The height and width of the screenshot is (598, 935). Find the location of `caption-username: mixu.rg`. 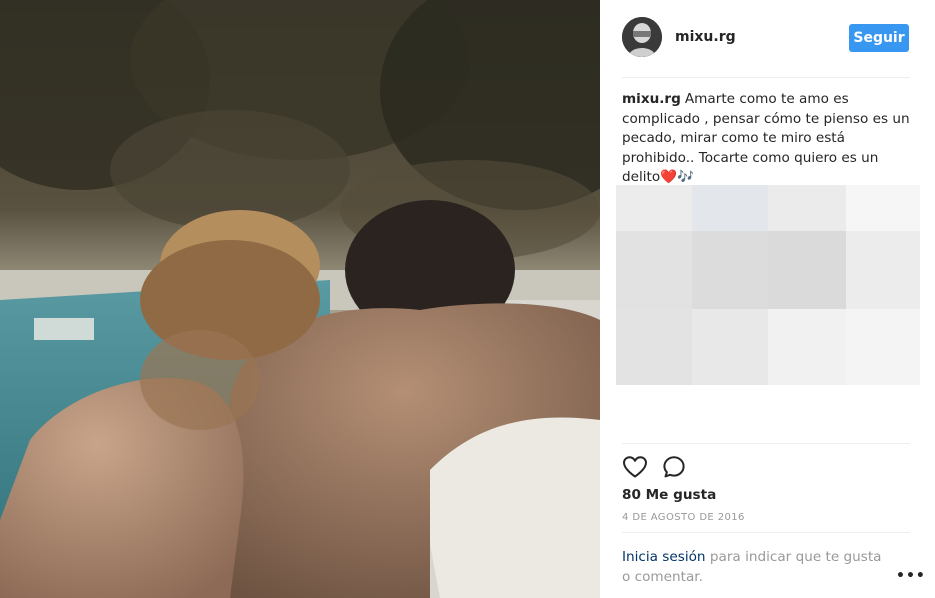

caption-username: mixu.rg is located at coordinates (651, 99).